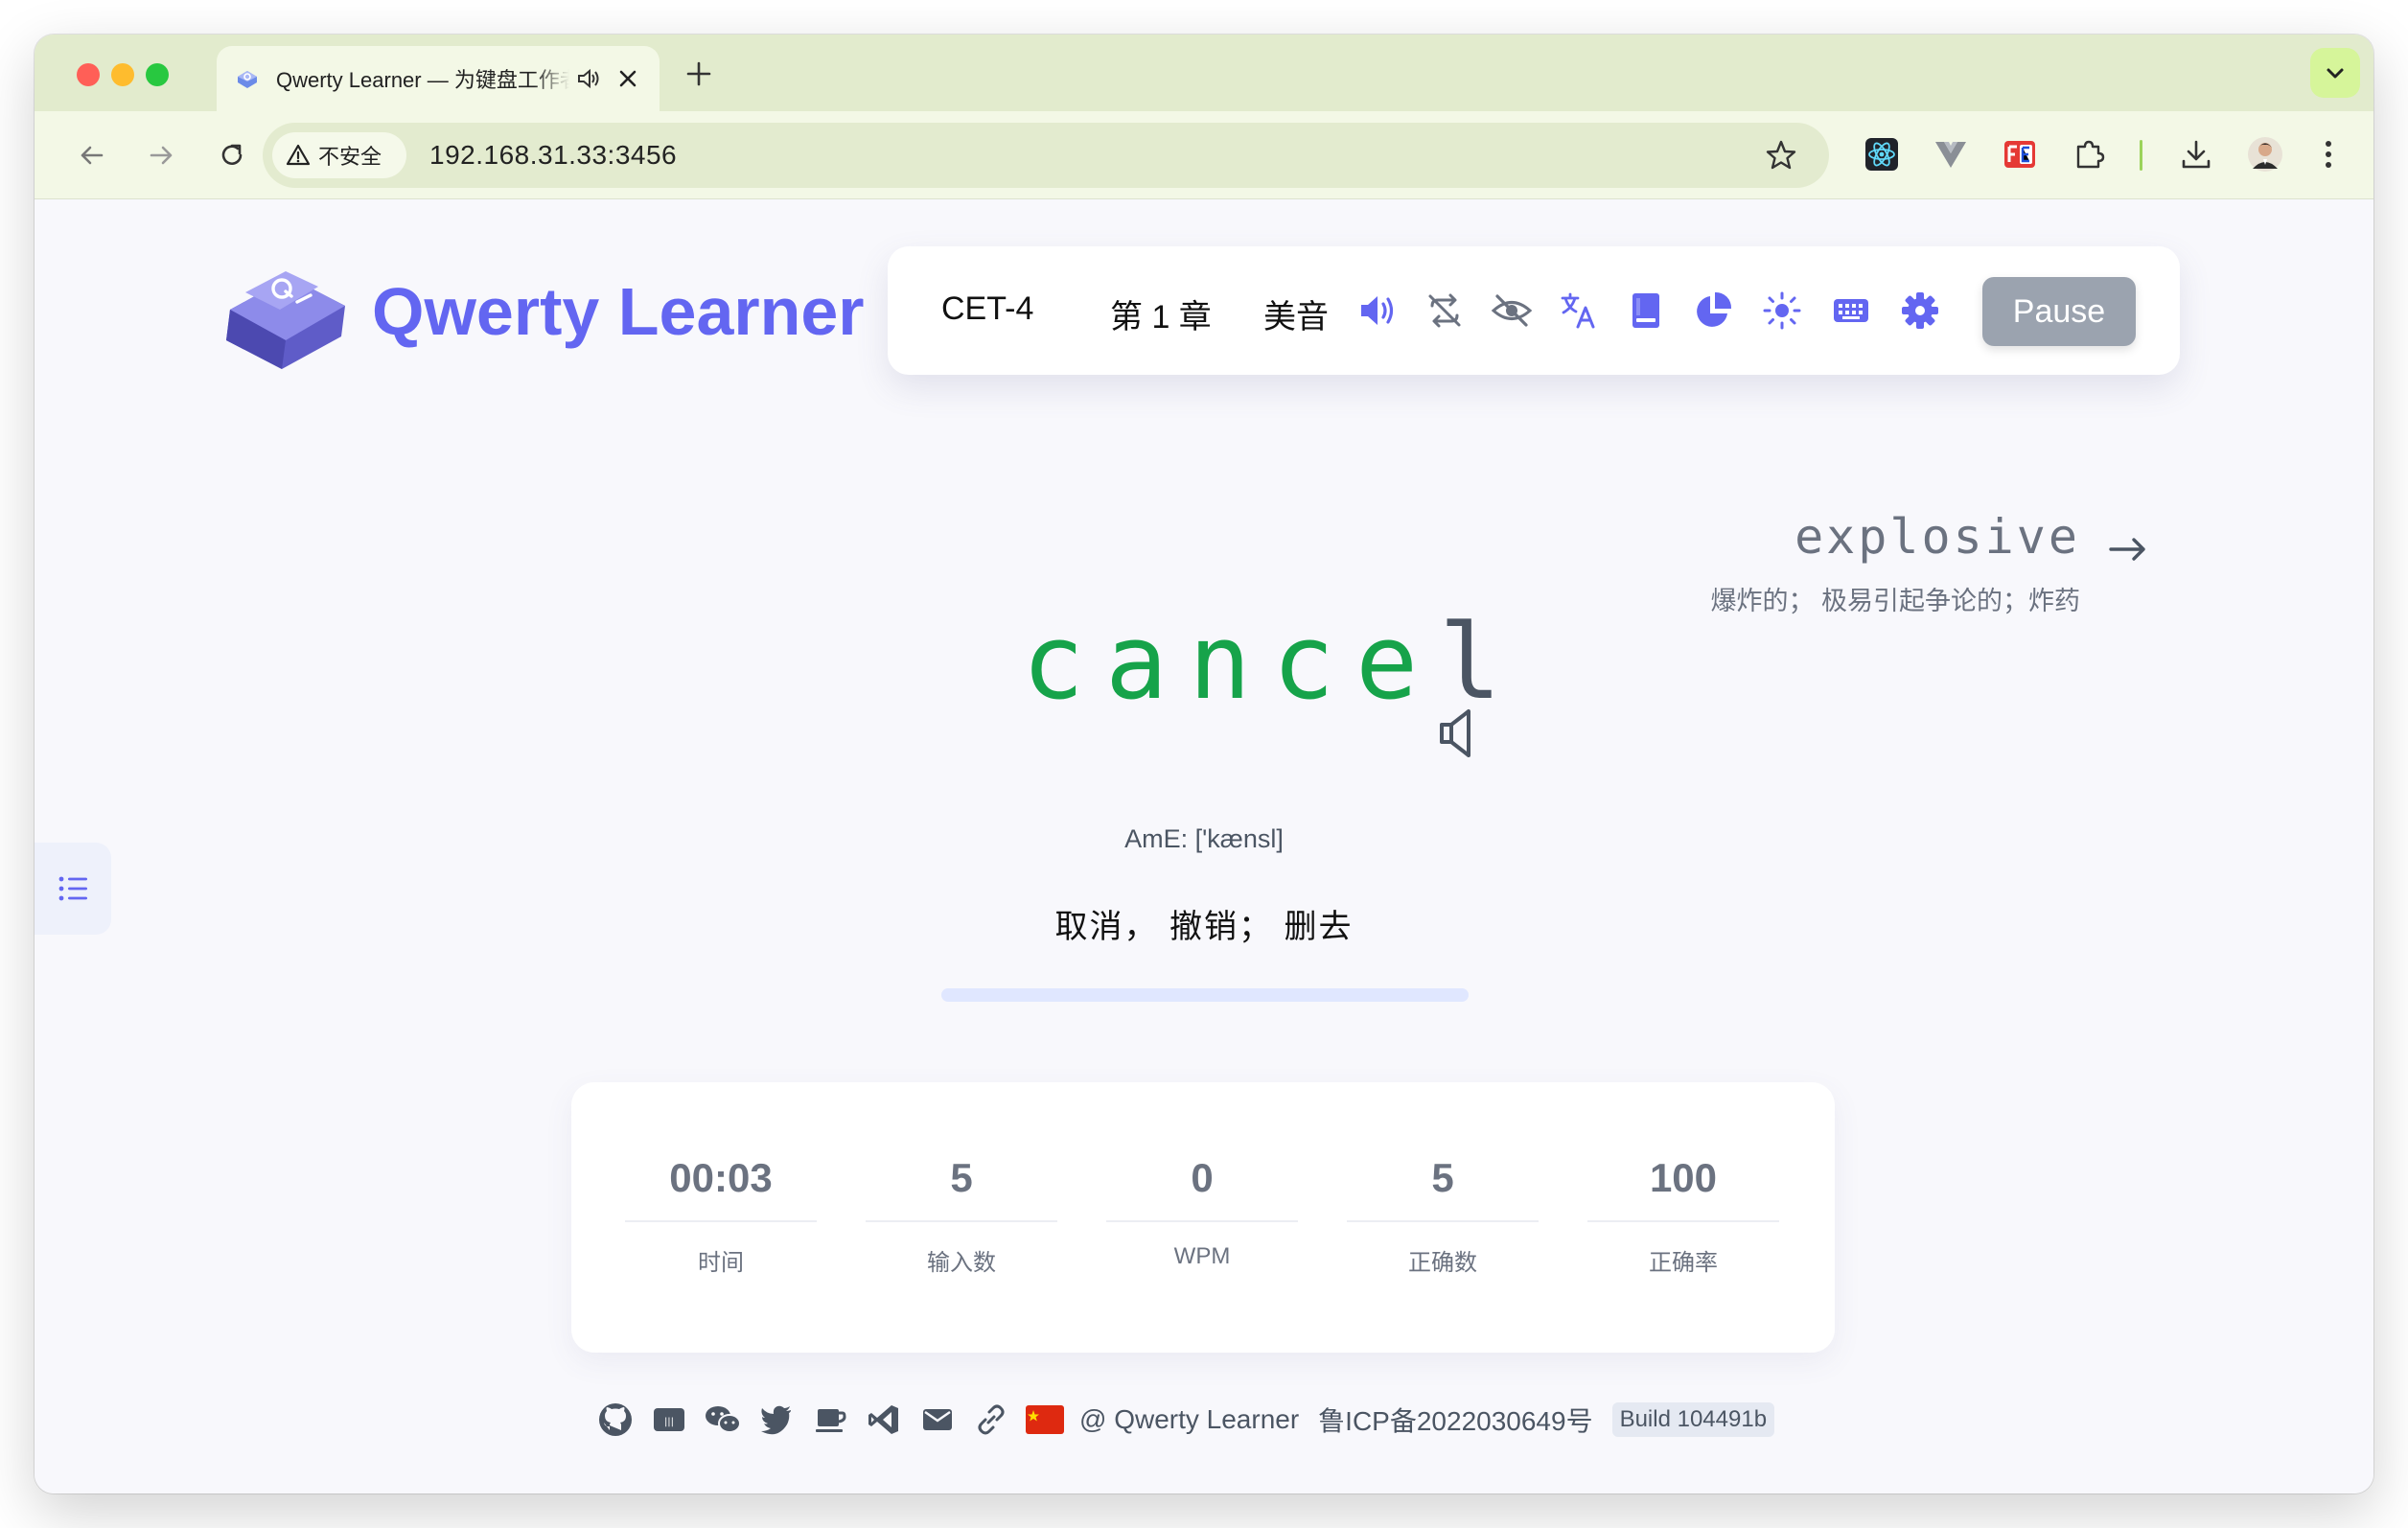 The image size is (2408, 1528). Describe the element at coordinates (1579, 311) in the screenshot. I see `translation-toggle-icon` at that location.